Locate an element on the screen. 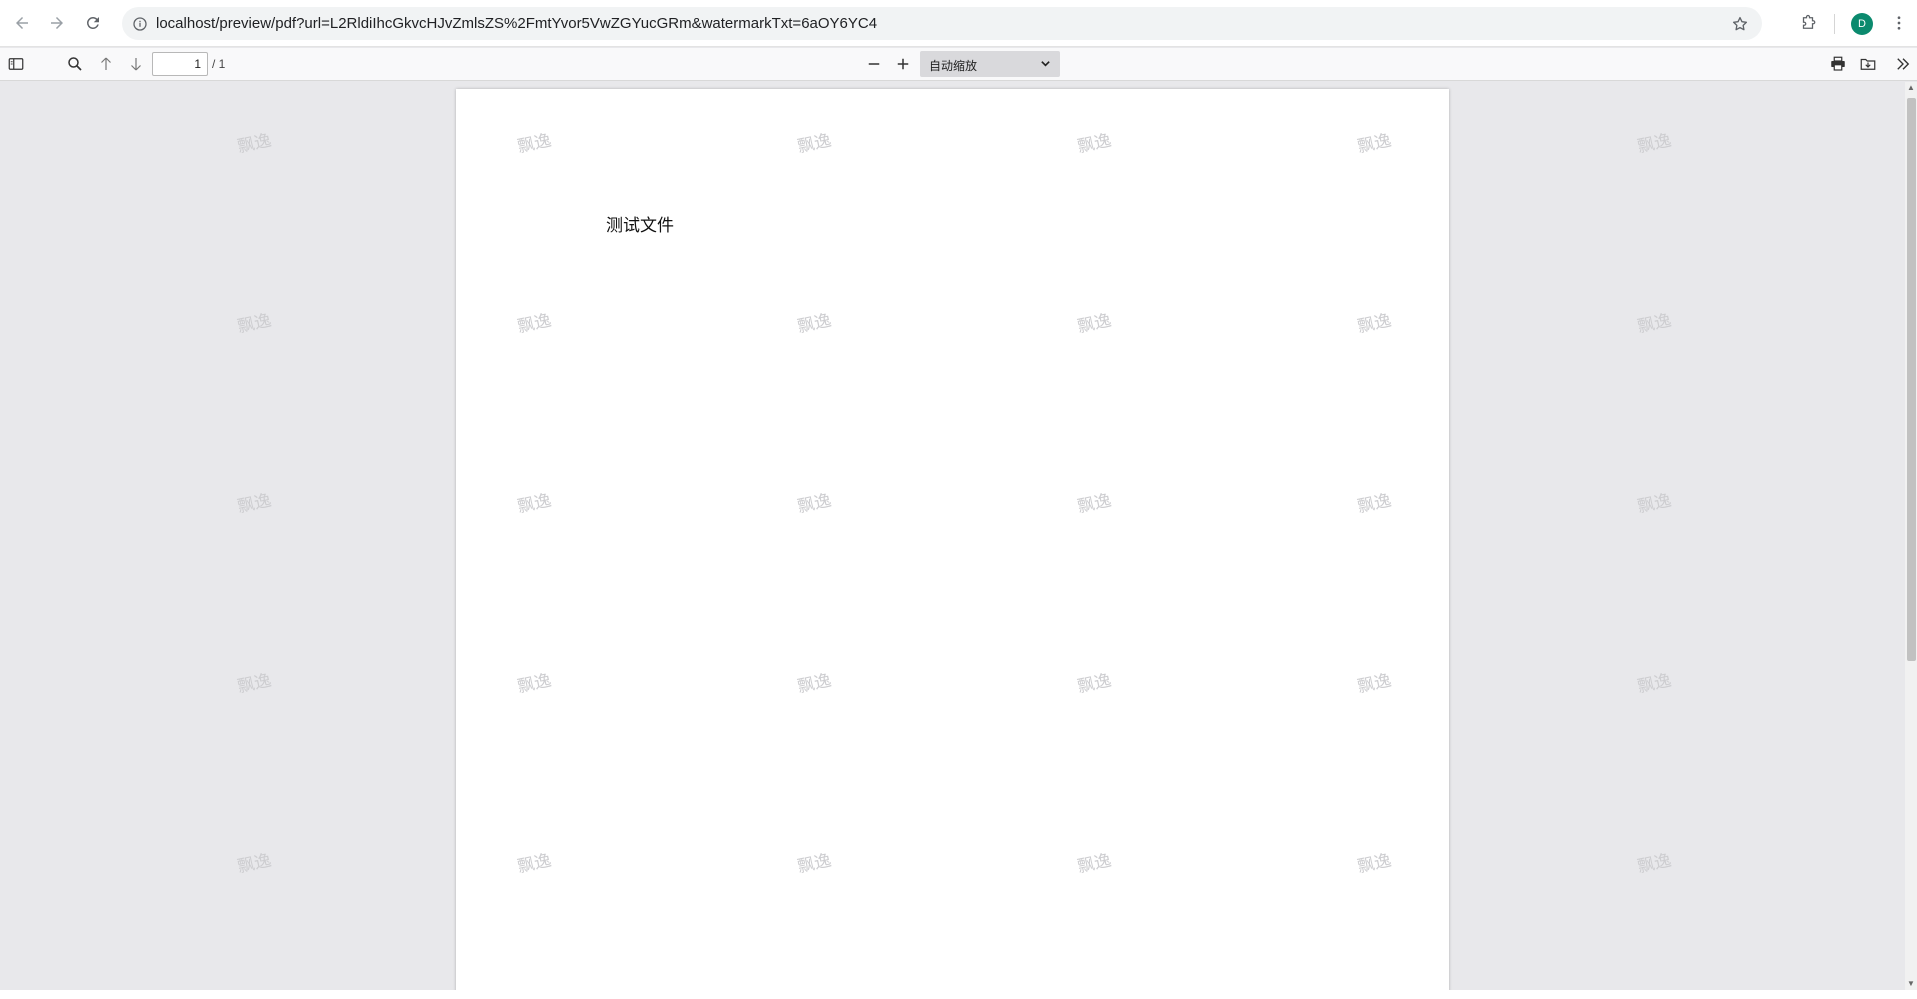  search-icon is located at coordinates (75, 64).